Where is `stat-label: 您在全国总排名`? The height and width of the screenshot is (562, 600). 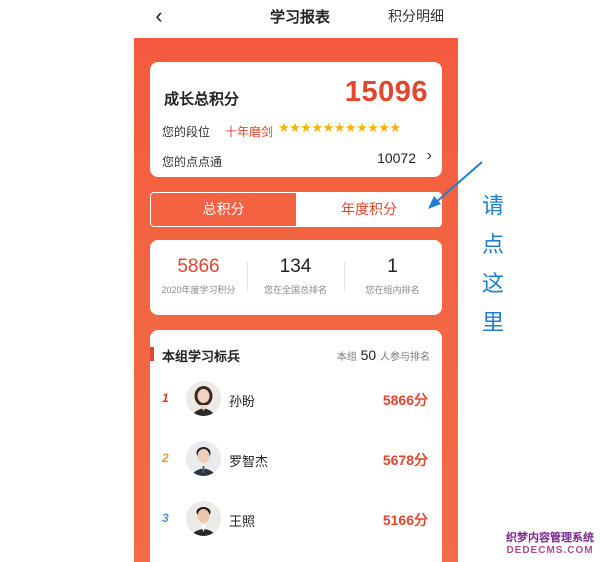
stat-label: 您在全国总排名 is located at coordinates (295, 290).